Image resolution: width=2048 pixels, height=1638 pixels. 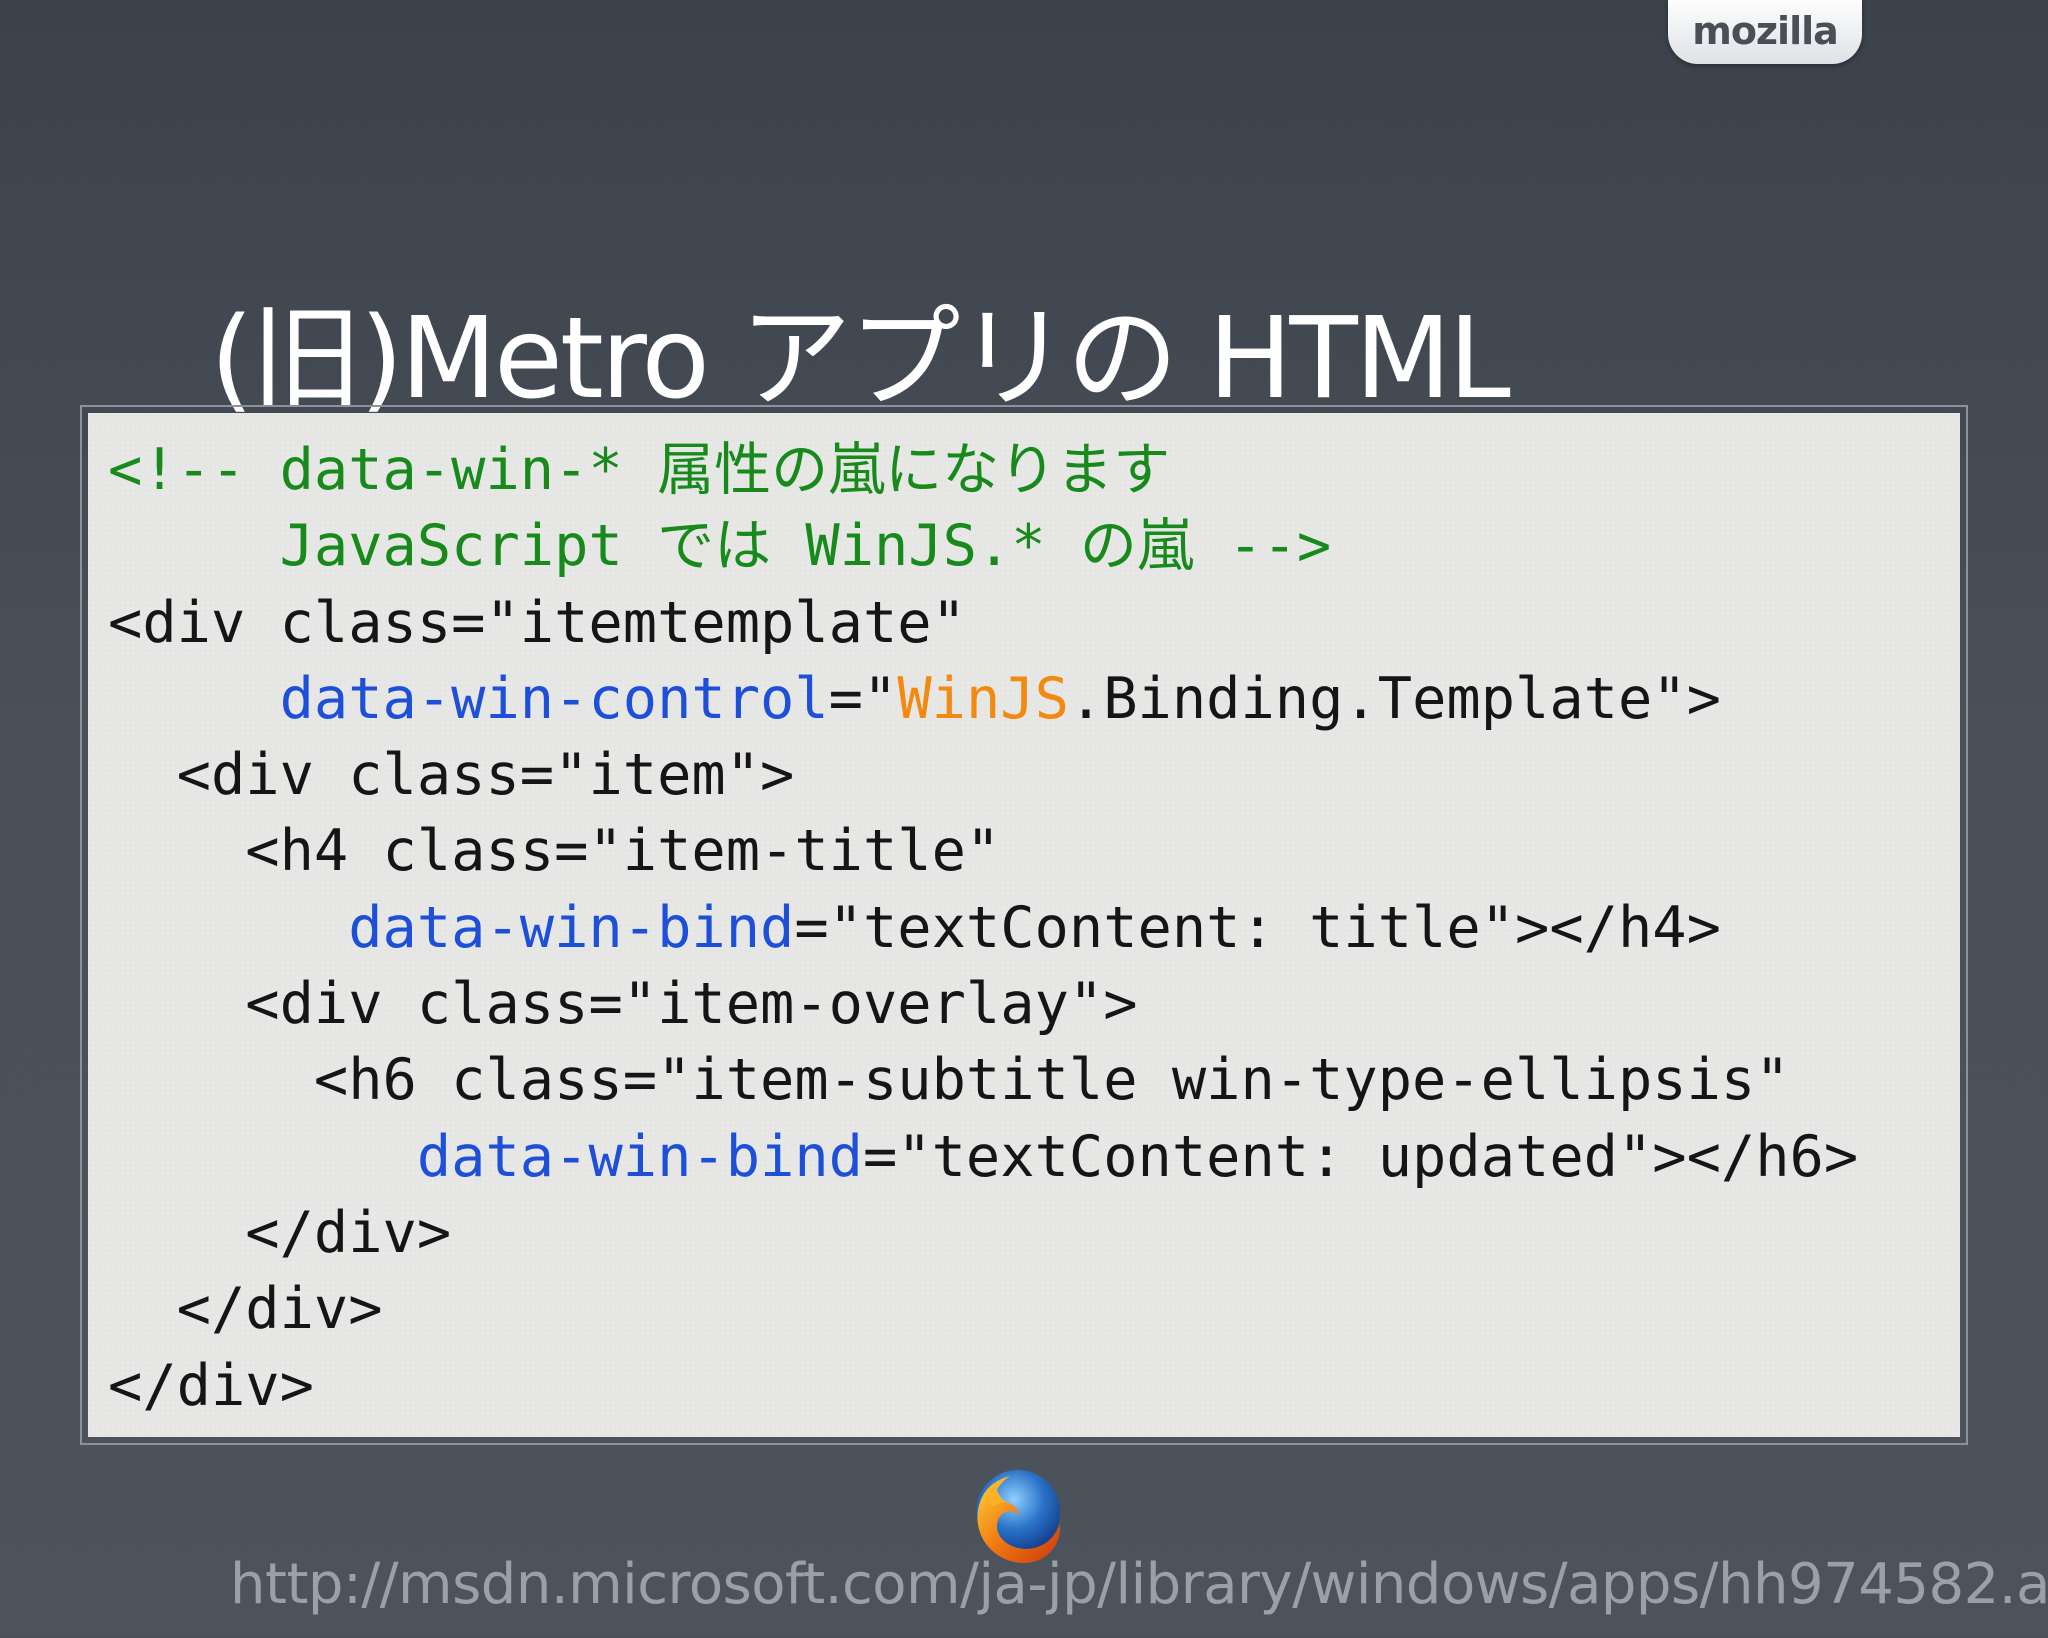 I want to click on code-line-8: <div class="item-overlay">, so click(x=983, y=1004).